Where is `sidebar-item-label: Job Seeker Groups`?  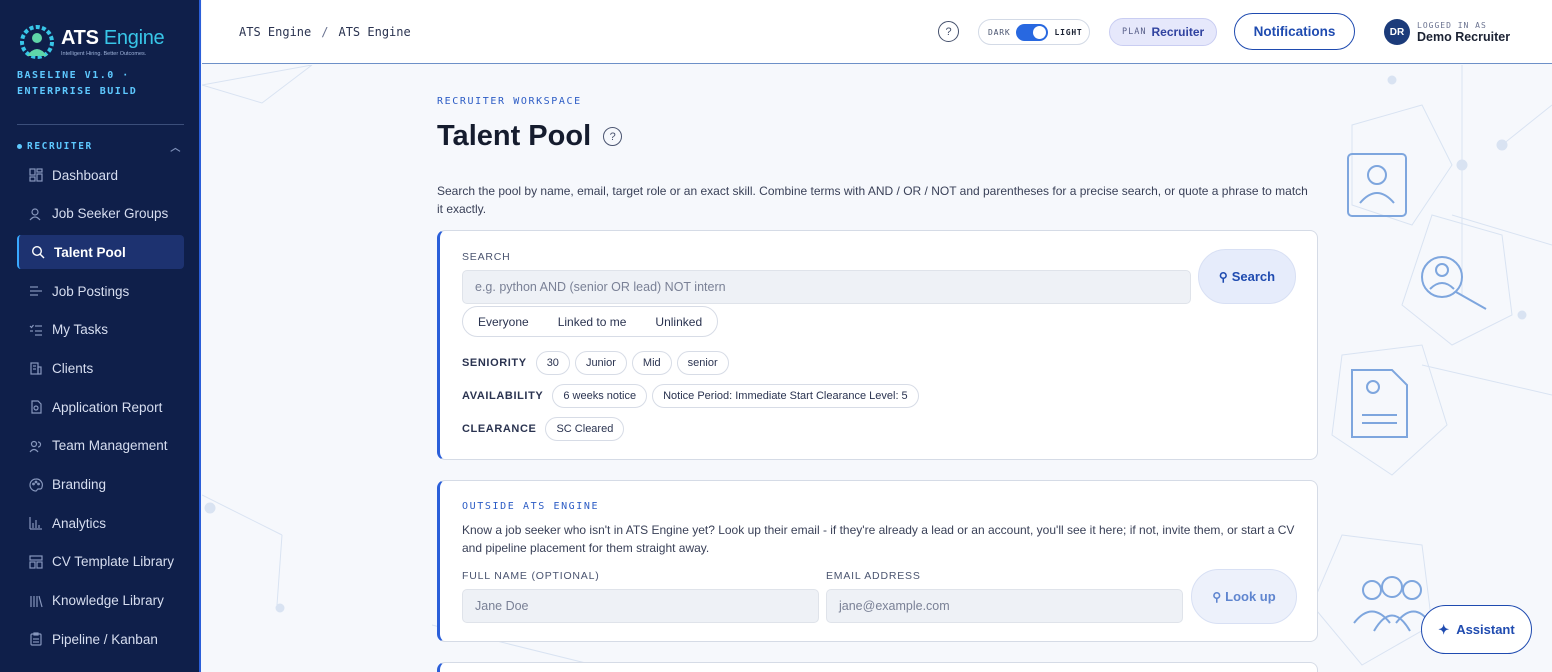
sidebar-item-label: Job Seeker Groups is located at coordinates (110, 214).